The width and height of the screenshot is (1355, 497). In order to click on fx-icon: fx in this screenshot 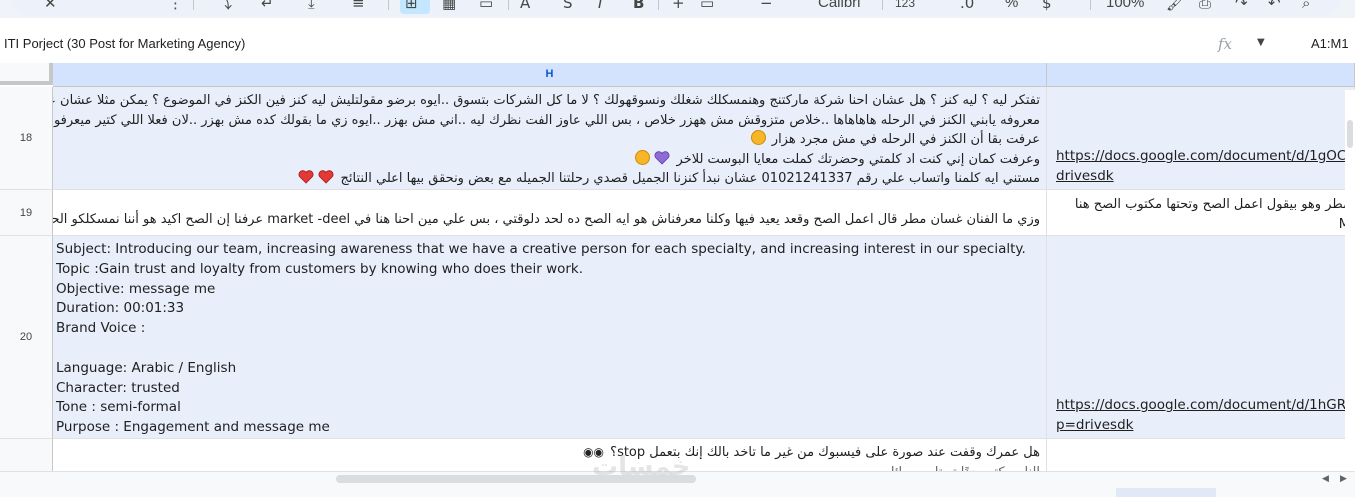, I will do `click(1225, 44)`.